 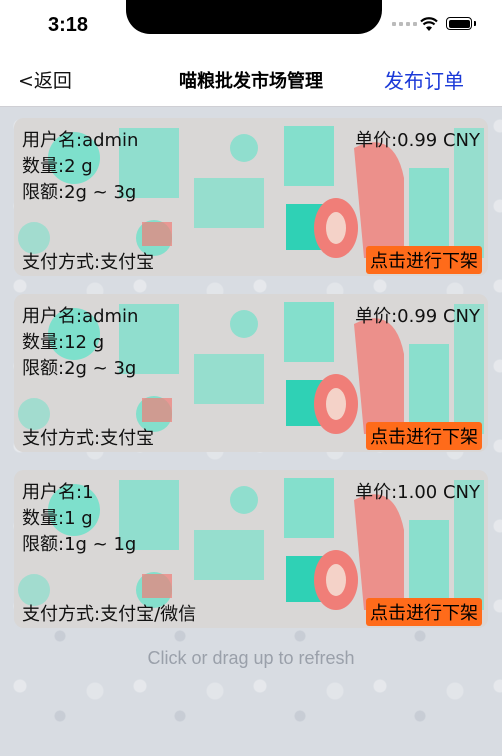 I want to click on order-limit: 限额:1g ~ 1g, so click(x=79, y=544).